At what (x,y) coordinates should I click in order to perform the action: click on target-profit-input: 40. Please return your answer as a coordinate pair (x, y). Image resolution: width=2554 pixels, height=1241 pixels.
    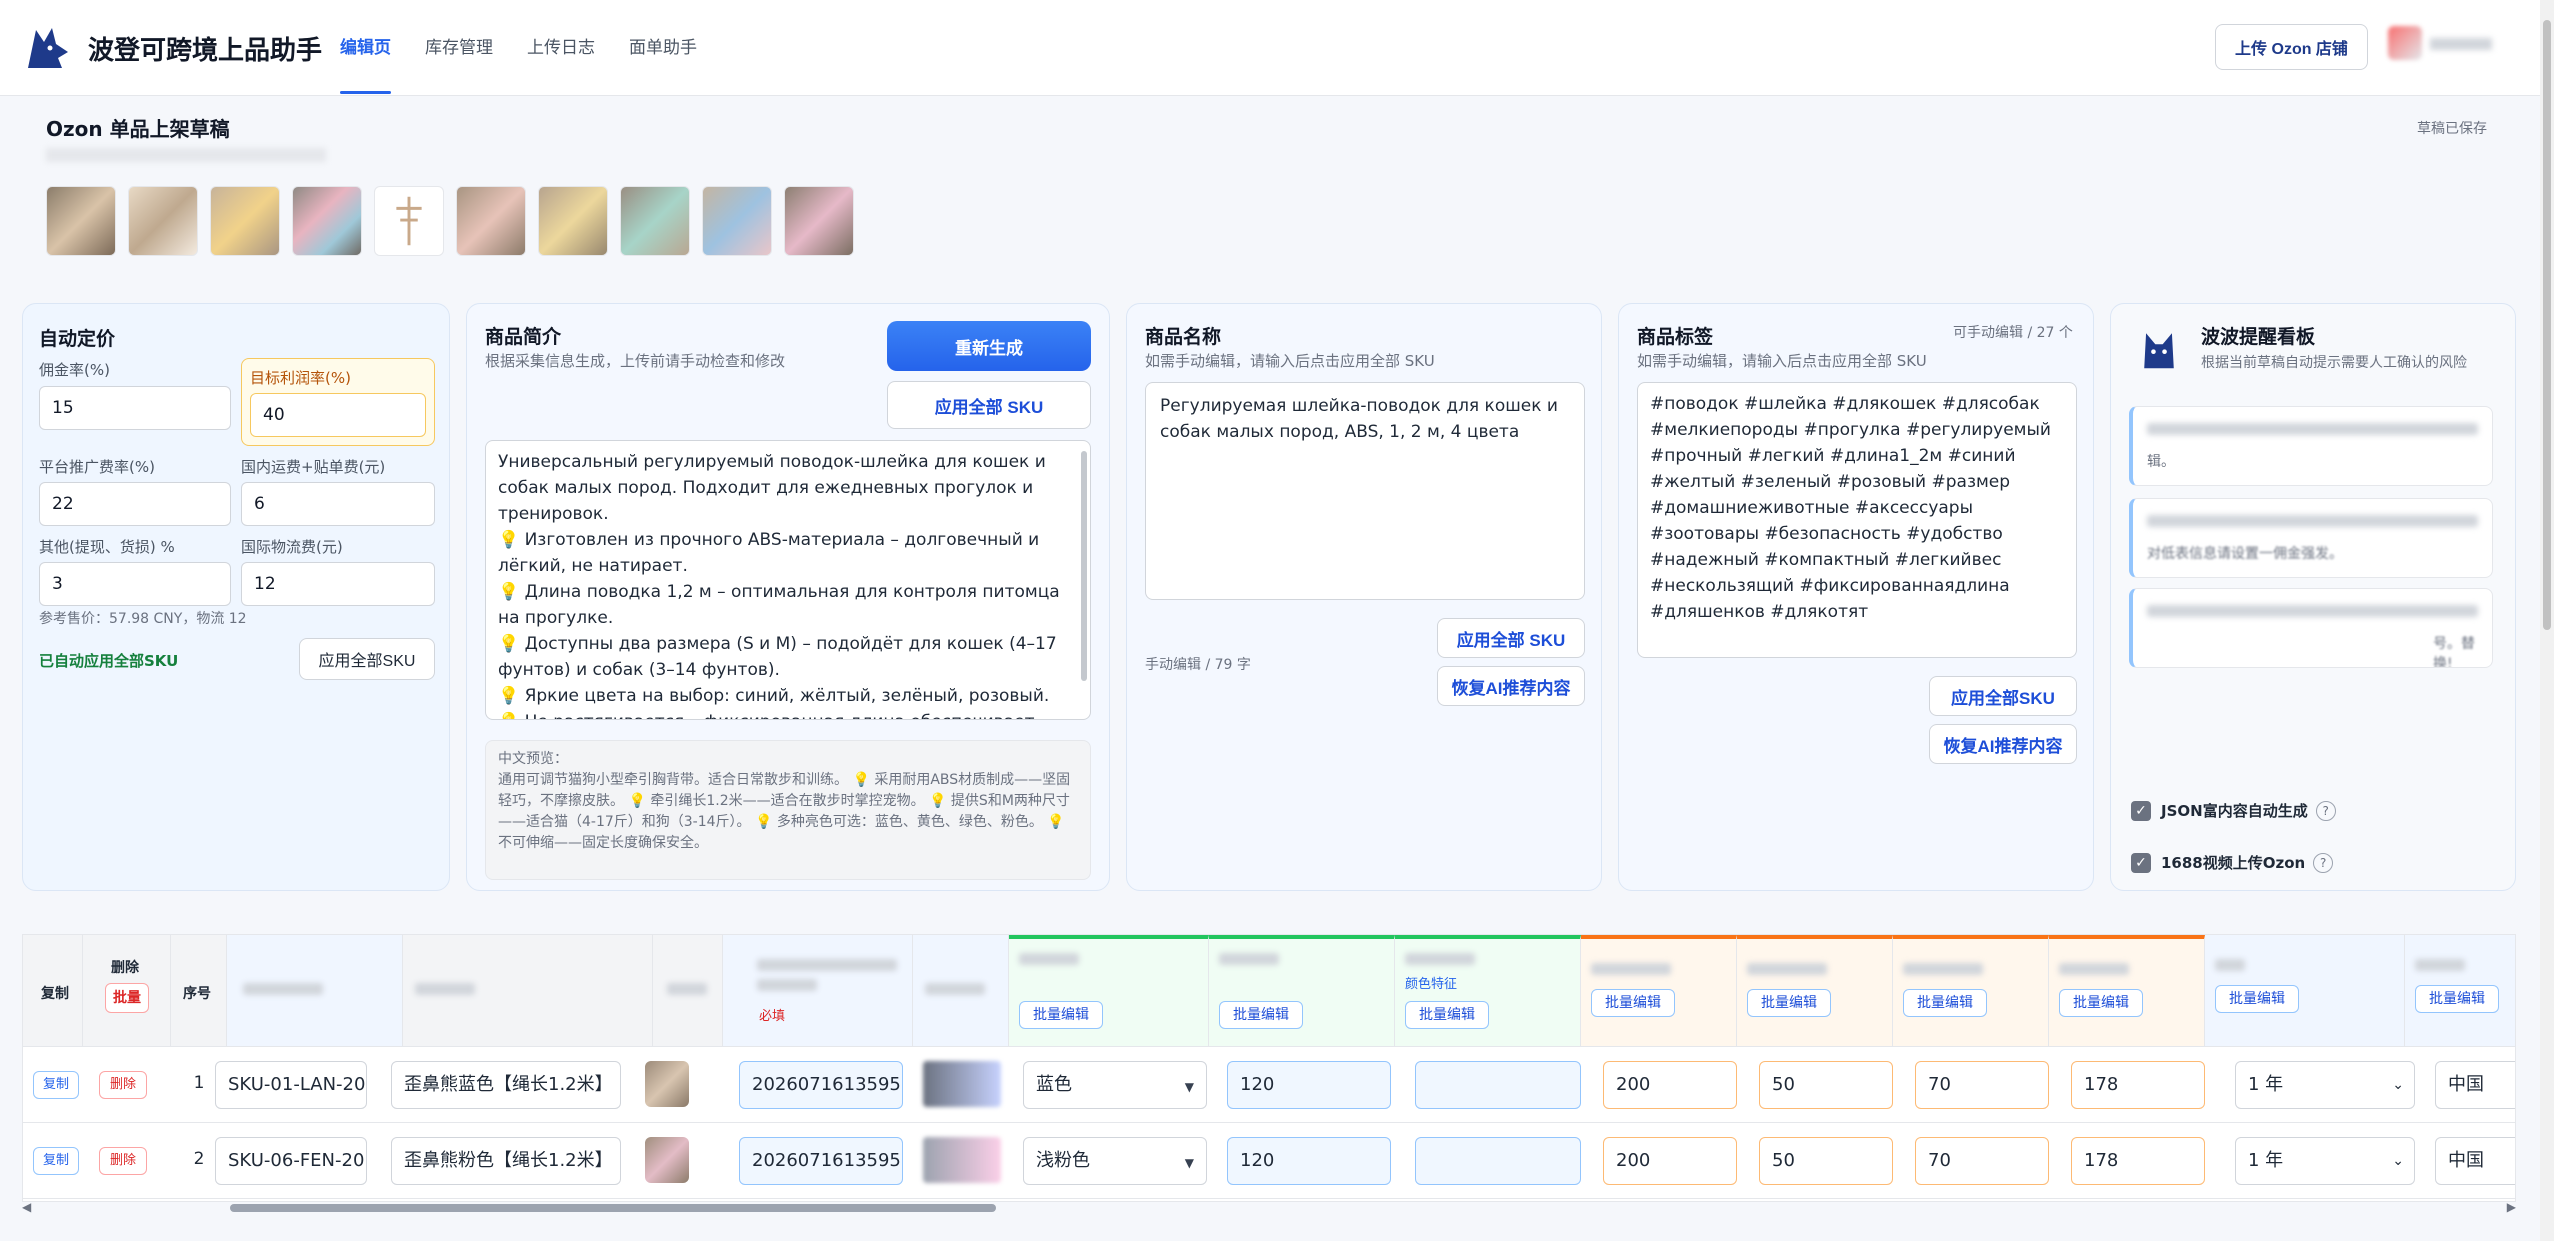
    Looking at the image, I should click on (338, 415).